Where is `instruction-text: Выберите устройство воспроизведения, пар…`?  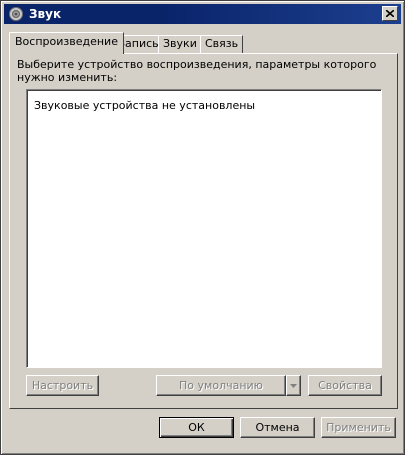 instruction-text: Выберите устройство воспроизведения, пар… is located at coordinates (197, 71).